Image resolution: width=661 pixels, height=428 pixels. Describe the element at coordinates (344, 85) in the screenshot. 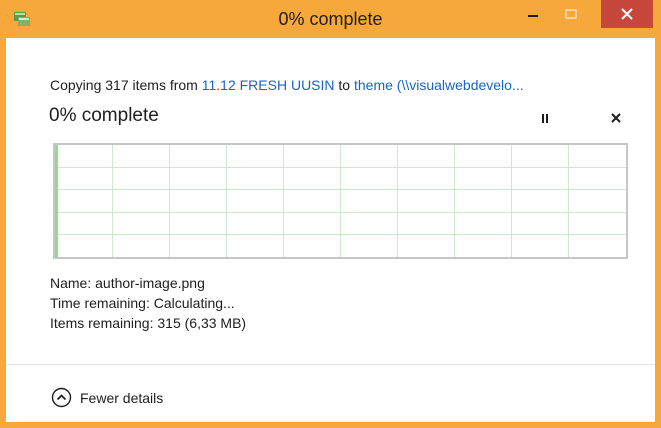

I see `copy-connector: to` at that location.